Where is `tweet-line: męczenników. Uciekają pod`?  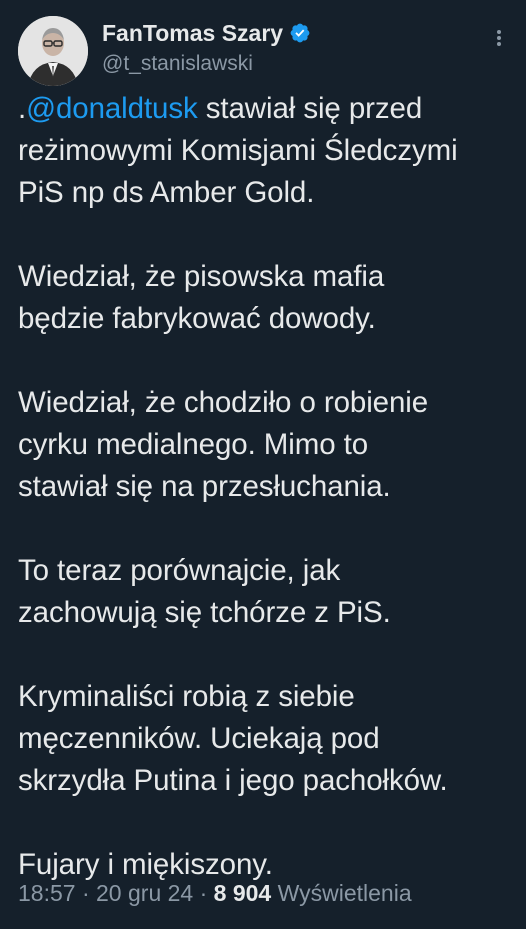 tweet-line: męczenników. Uciekają pod is located at coordinates (199, 738).